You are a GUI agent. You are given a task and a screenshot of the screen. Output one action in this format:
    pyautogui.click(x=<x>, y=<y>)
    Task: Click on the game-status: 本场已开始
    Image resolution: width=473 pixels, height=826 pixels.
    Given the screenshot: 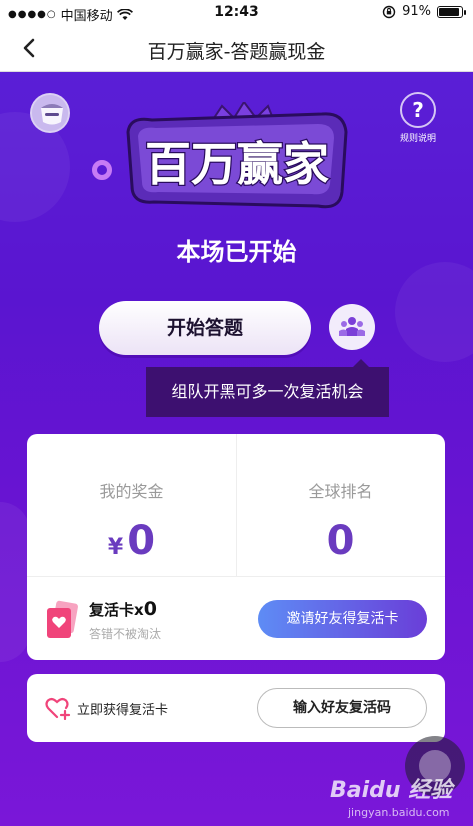 What is the action you would take?
    pyautogui.click(x=236, y=252)
    